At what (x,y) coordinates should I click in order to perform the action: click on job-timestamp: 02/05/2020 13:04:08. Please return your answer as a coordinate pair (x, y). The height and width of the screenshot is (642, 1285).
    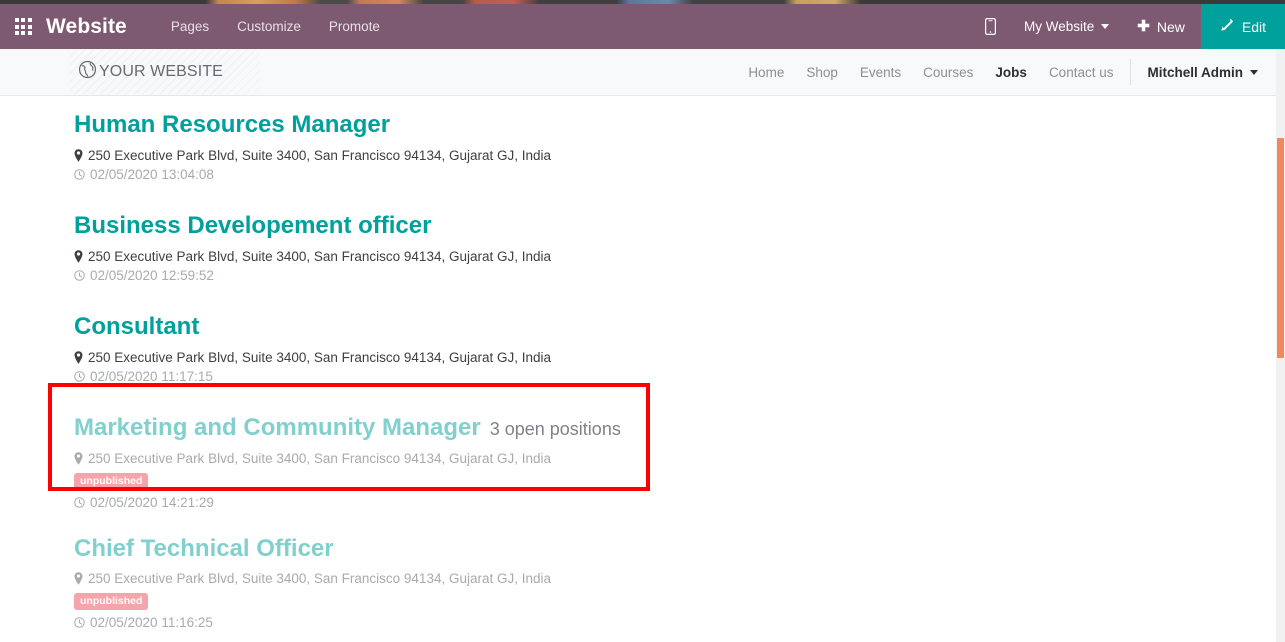
    Looking at the image, I should click on (675, 174).